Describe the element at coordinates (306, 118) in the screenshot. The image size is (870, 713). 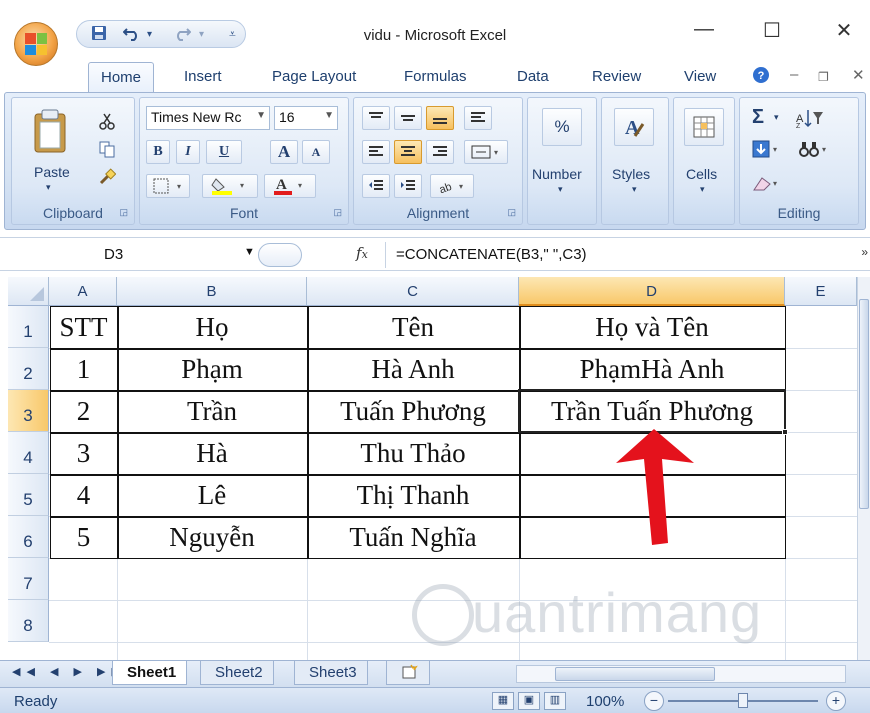
I see `font-size-select: 16 ▼` at that location.